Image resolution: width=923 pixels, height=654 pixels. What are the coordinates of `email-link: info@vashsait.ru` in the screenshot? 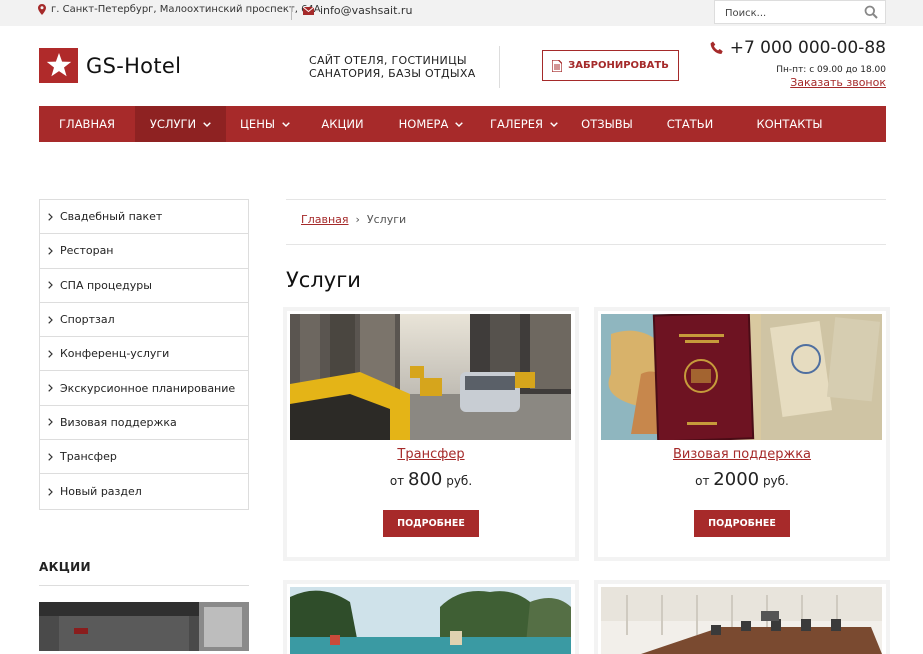 It's located at (357, 10).